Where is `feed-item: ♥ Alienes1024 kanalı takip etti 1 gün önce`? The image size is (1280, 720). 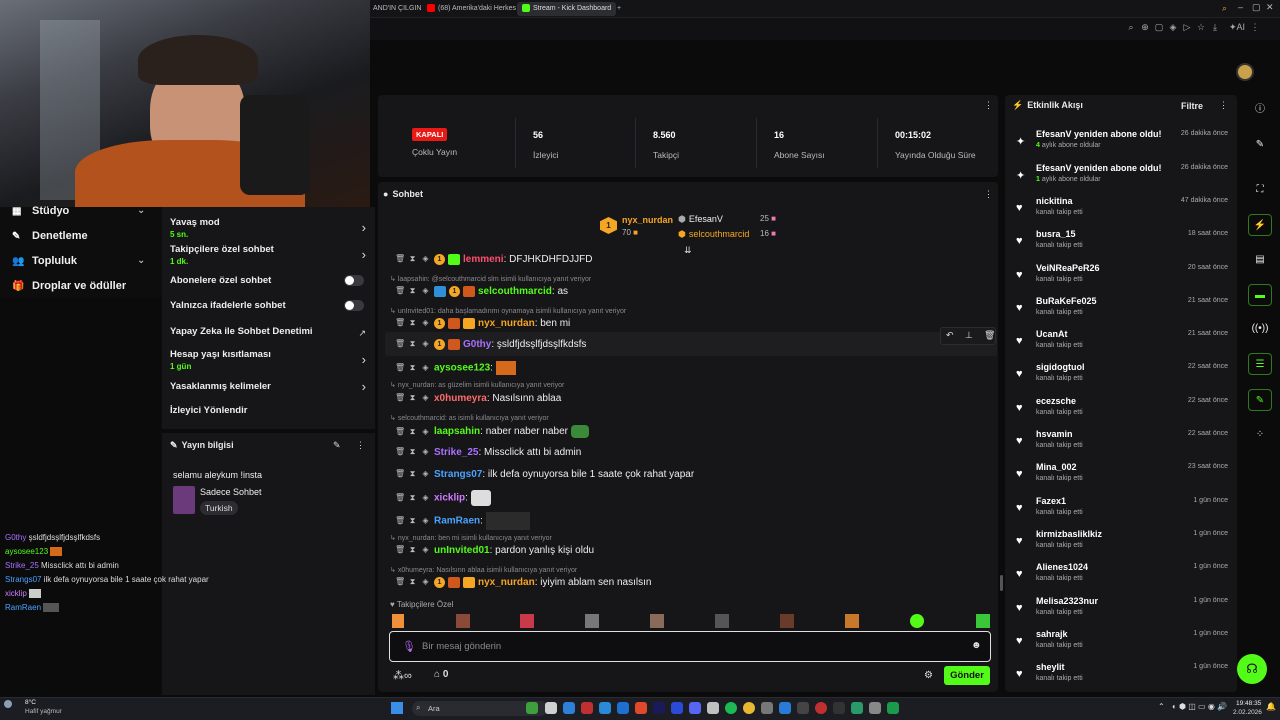
feed-item: ♥ Alienes1024 kanalı takip etti 1 gün önce is located at coordinates (1124, 575).